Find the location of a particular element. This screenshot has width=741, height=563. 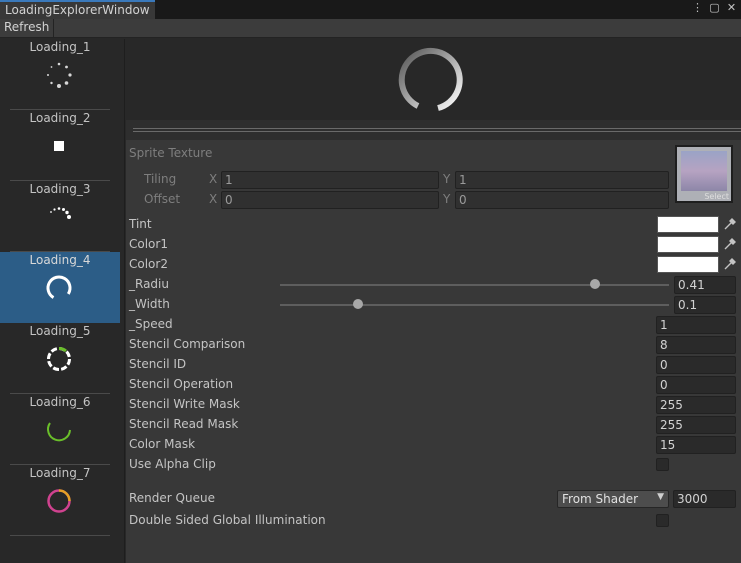

sprite-texture-label: Sprite Texture is located at coordinates (171, 153).